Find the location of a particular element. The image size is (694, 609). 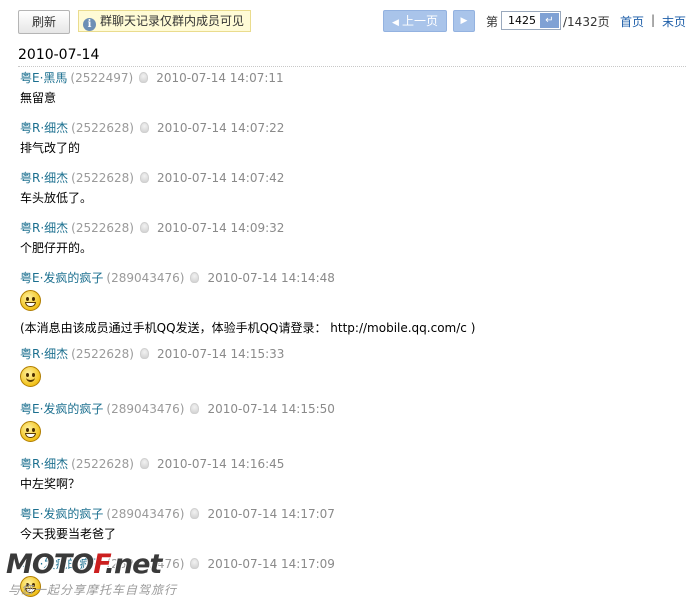

prev-page-button: ◀ 上一页 is located at coordinates (415, 21).